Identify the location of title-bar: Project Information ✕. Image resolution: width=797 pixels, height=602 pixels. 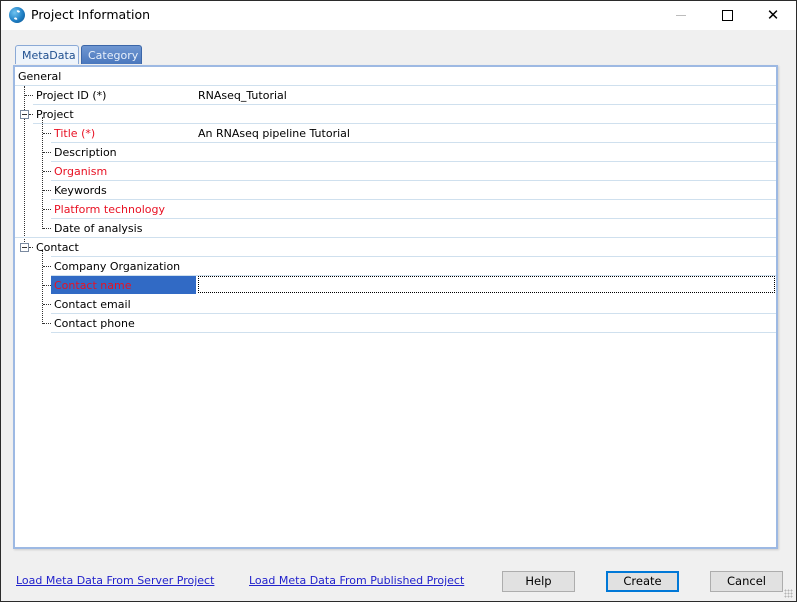
(398, 15).